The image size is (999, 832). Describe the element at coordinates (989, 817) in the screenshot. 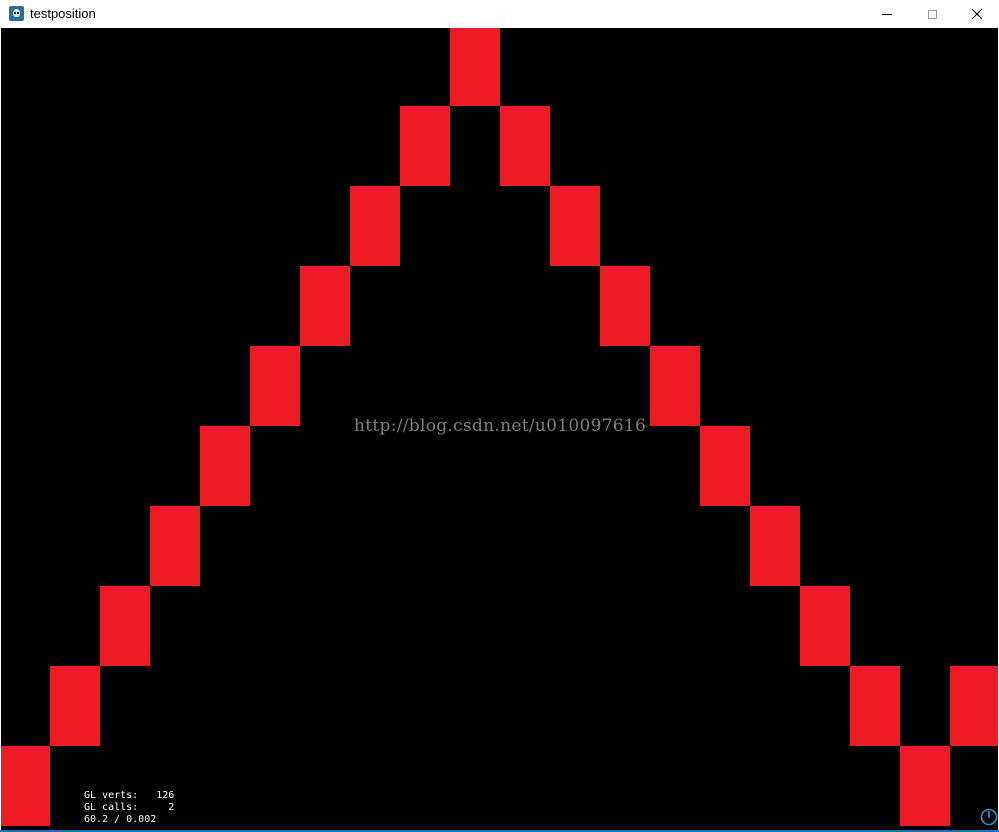

I see `power-icon` at that location.